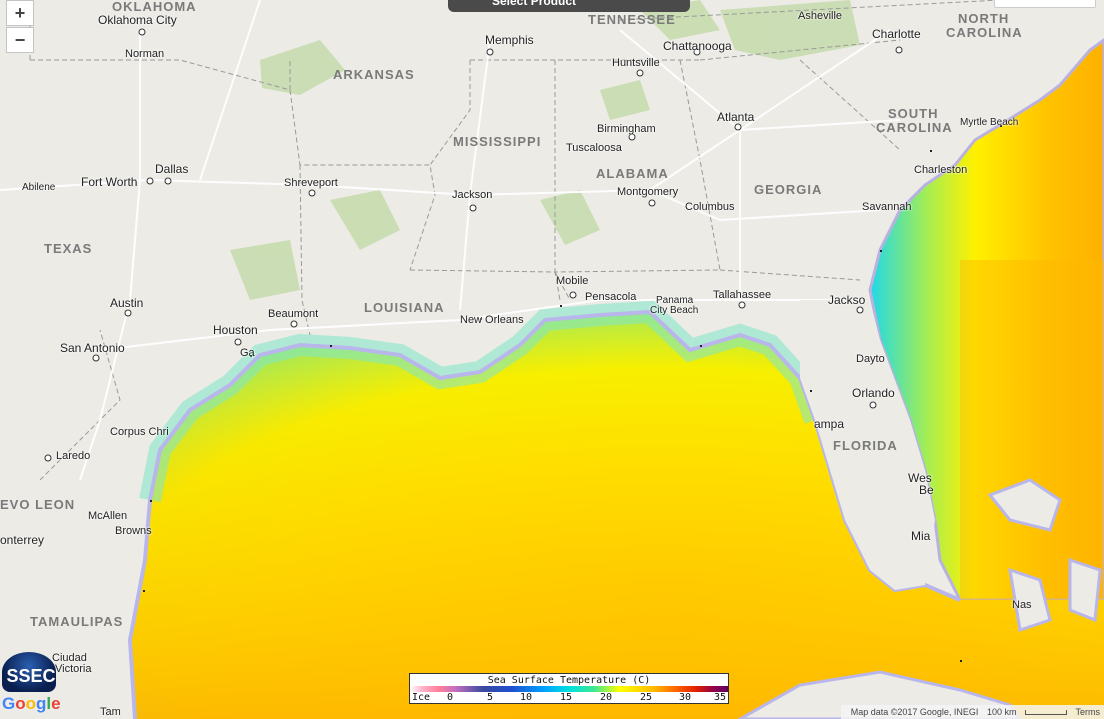 The width and height of the screenshot is (1104, 719). What do you see at coordinates (632, 173) in the screenshot?
I see `state-label-alabama: ALABAMA` at bounding box center [632, 173].